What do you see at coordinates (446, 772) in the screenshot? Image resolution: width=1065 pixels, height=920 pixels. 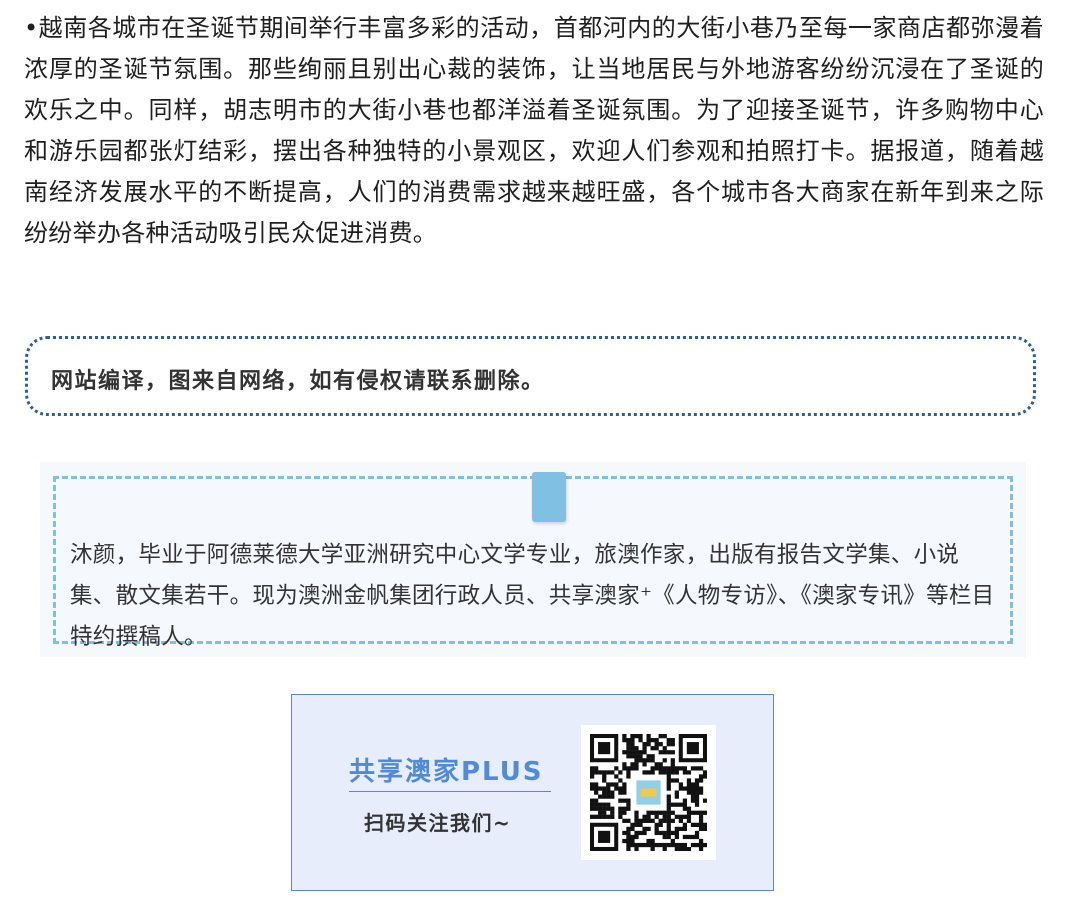 I see `promo-title: 共享澳家PLUS` at bounding box center [446, 772].